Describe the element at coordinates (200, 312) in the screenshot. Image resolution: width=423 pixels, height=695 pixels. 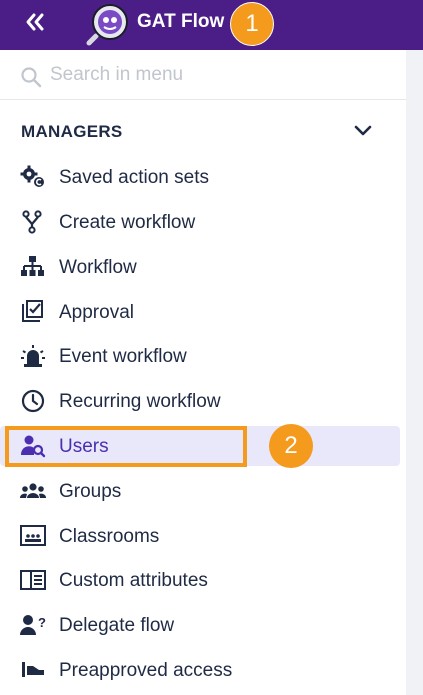
I see `menu-item-approval: Approval` at that location.